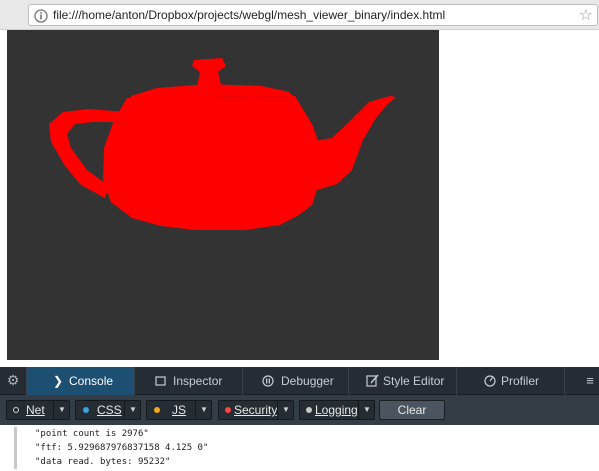 Image resolution: width=599 pixels, height=471 pixels. I want to click on filter-css-label: CSS, so click(109, 410).